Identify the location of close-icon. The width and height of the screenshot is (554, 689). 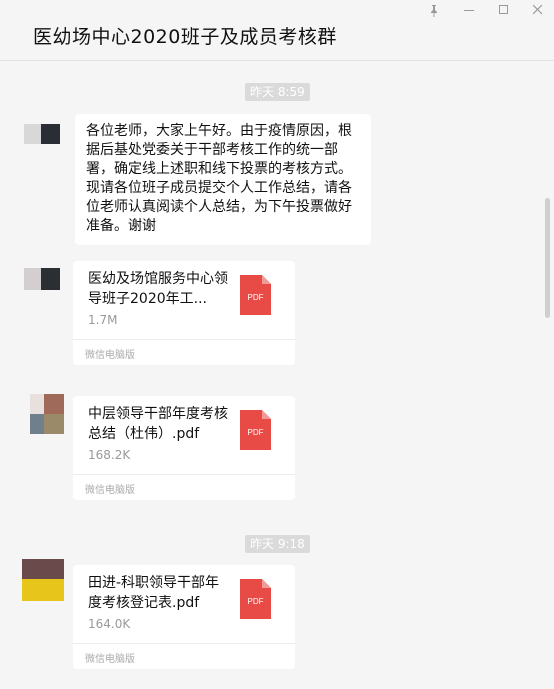
(538, 11).